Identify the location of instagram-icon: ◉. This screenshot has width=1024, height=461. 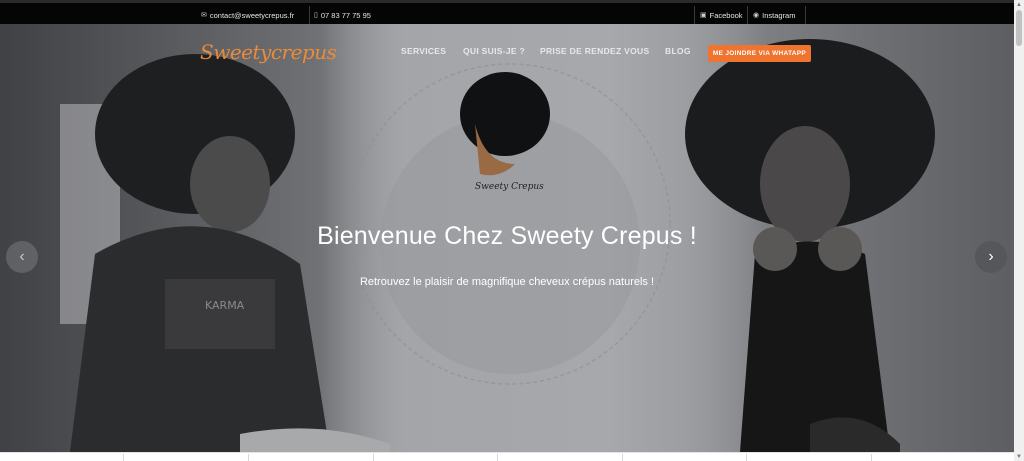
(756, 15).